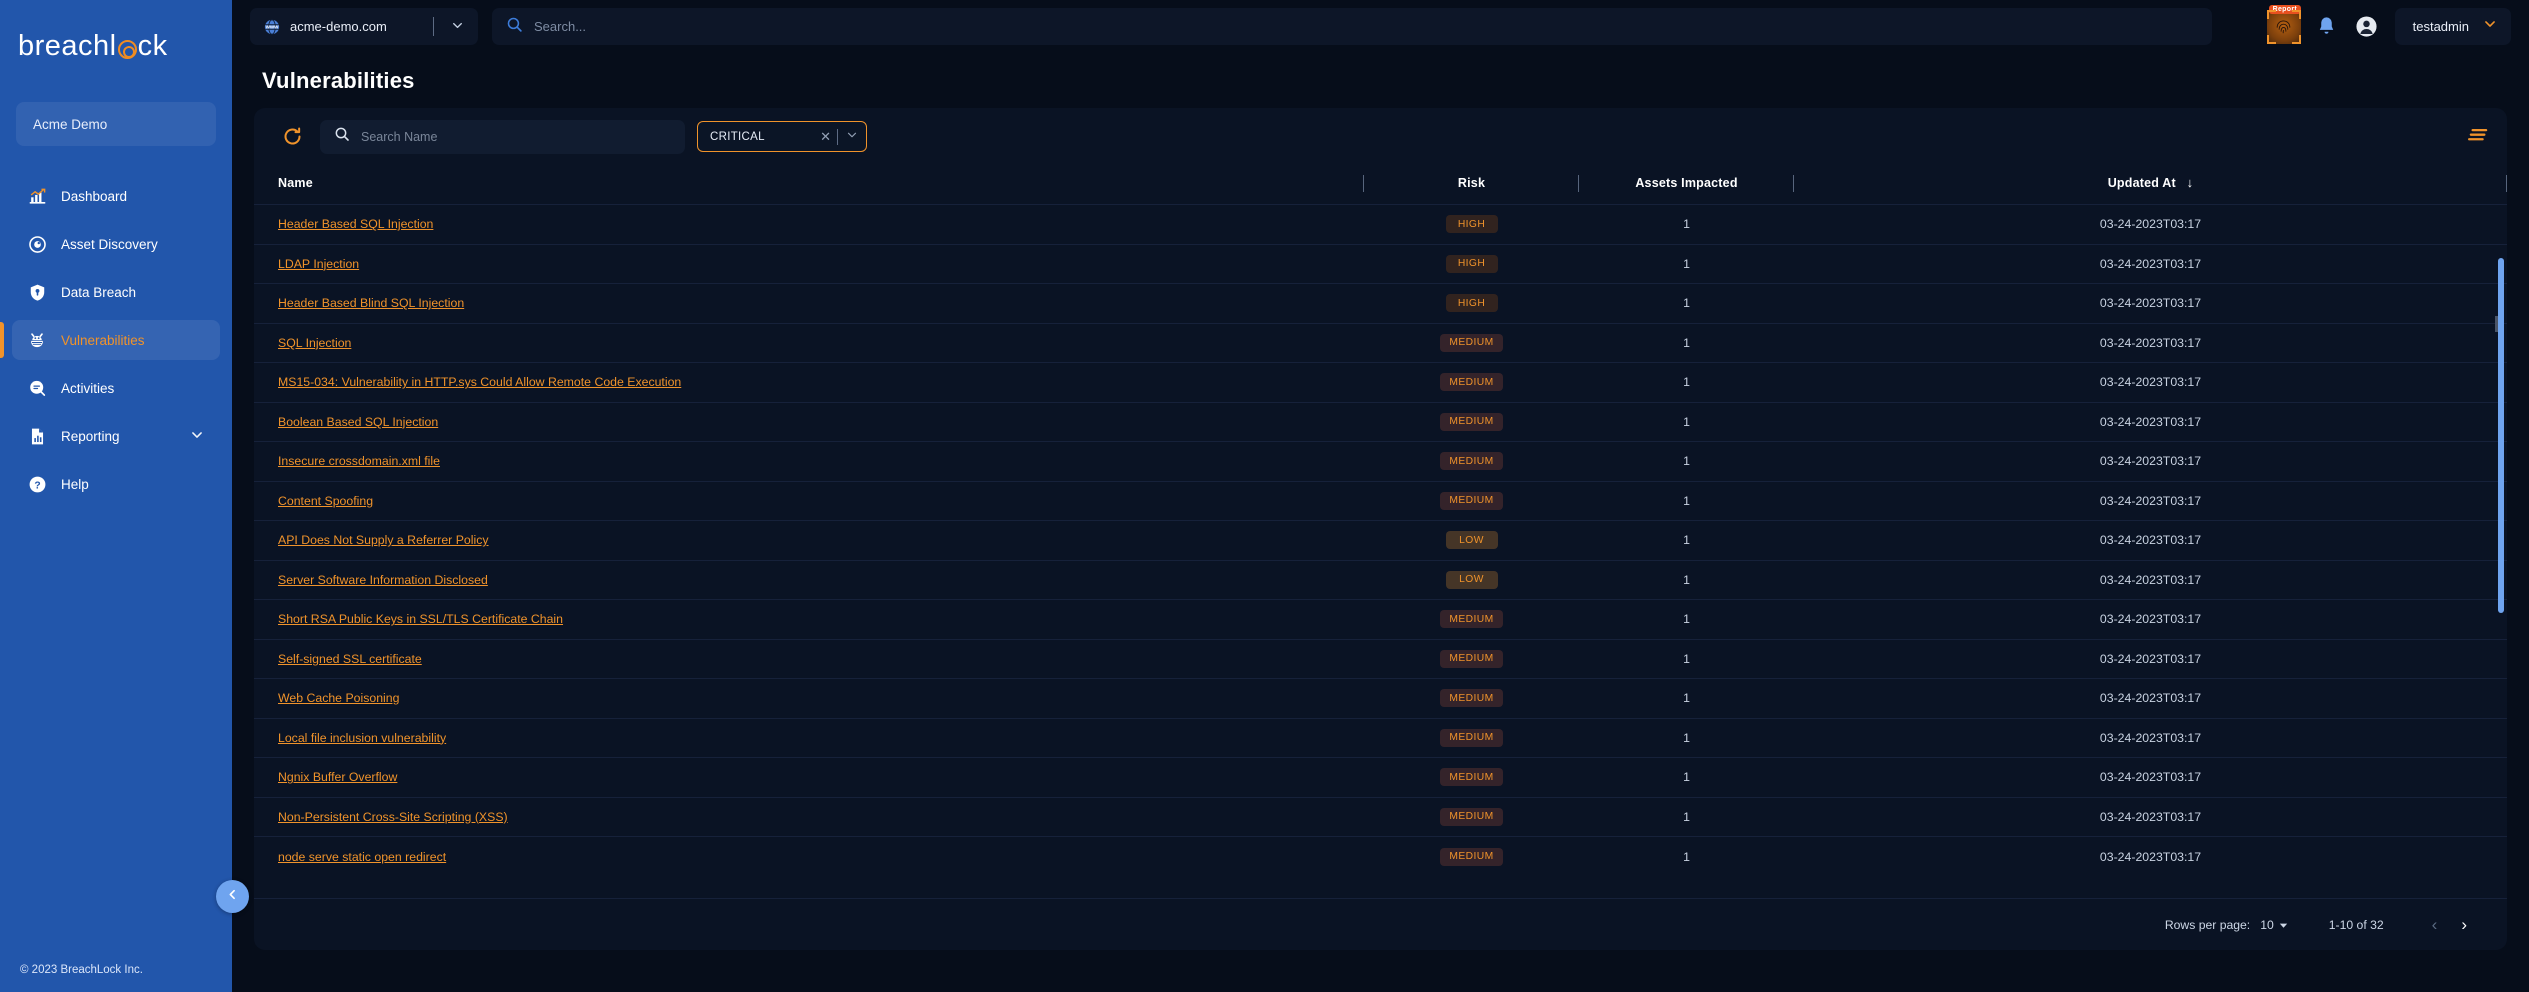 The width and height of the screenshot is (2529, 992). I want to click on sidebar-item-asset-discovery: Asset Discovery, so click(116, 244).